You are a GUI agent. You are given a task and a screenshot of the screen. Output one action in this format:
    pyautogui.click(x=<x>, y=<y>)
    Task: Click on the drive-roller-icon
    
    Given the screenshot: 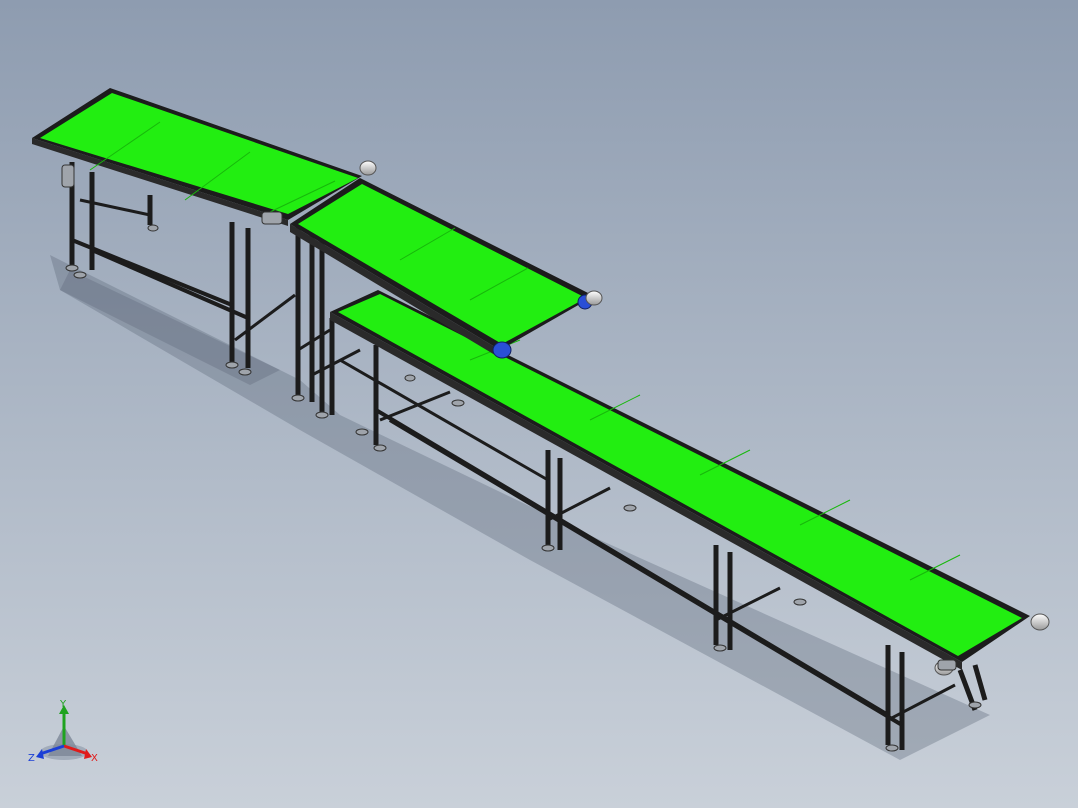 What is the action you would take?
    pyautogui.click(x=502, y=350)
    